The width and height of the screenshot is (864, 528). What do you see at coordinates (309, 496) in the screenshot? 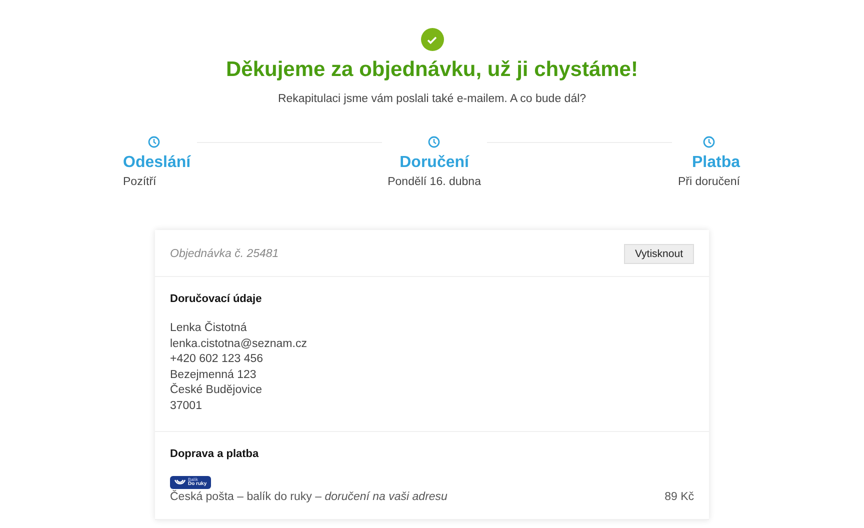
I see `shipping-description: Česká pošta – balík do ruky – doručení na vaši adresu` at bounding box center [309, 496].